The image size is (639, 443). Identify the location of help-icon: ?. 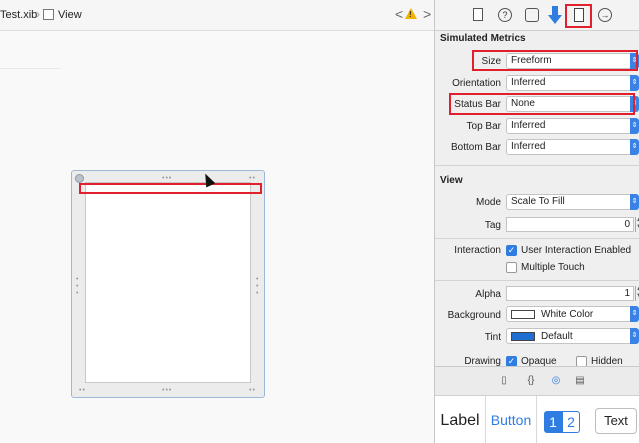
(505, 15).